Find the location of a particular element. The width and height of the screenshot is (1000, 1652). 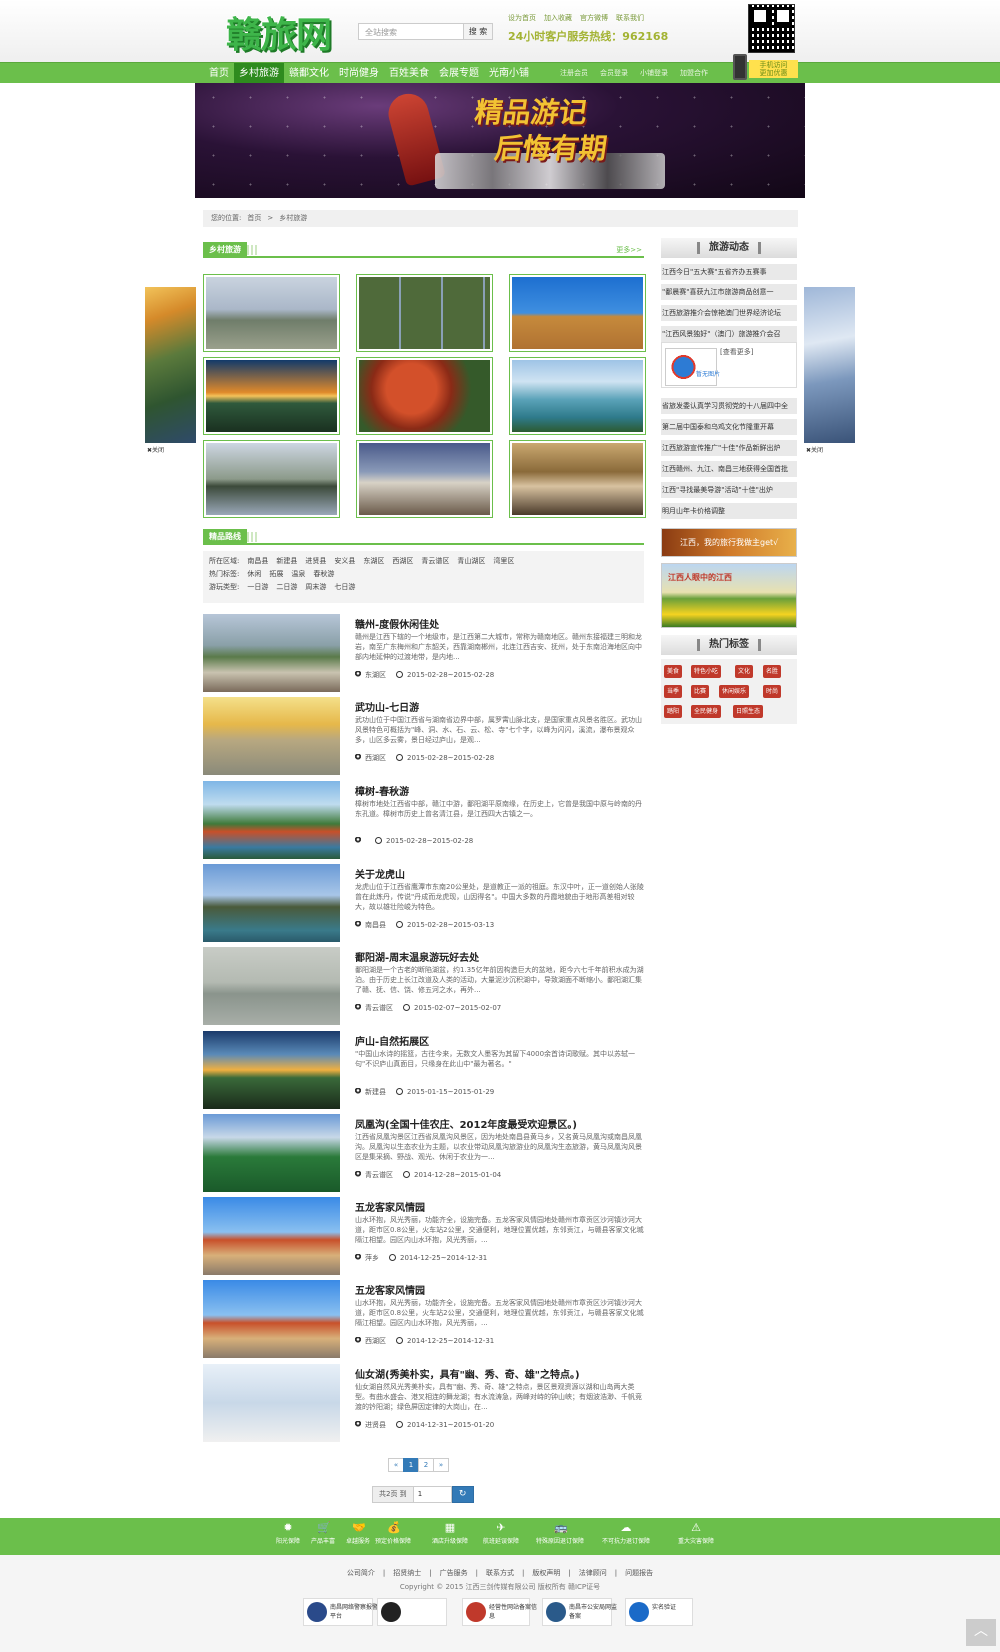

tag-chip: 当季 is located at coordinates (673, 691).